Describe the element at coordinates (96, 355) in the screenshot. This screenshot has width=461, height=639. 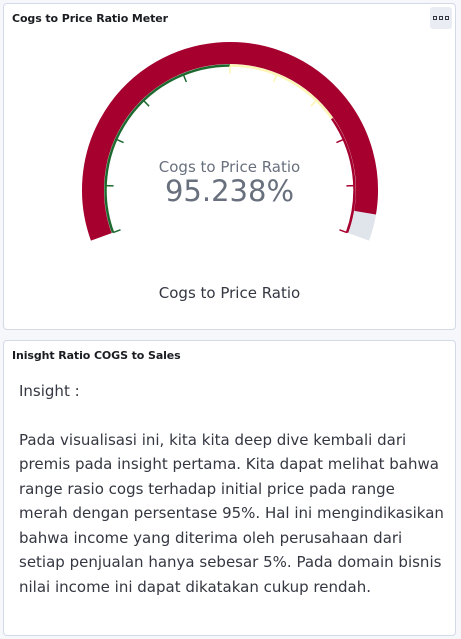
I see `insight-panel-title: Inisght Ratio COGS to Sales` at that location.